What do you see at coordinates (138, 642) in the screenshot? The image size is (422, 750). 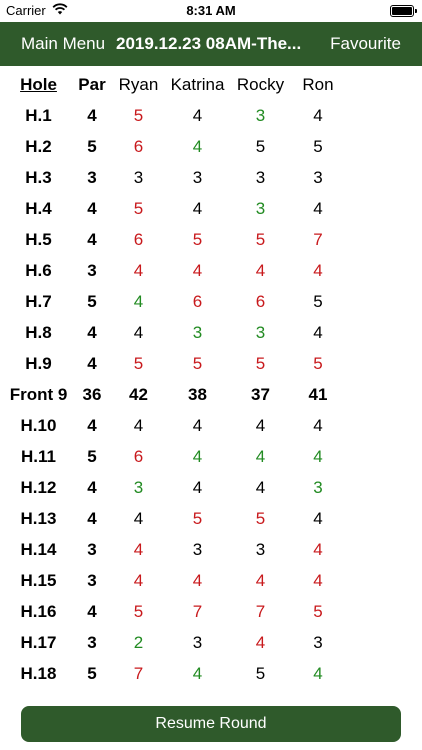 I see `score-cell: 2` at bounding box center [138, 642].